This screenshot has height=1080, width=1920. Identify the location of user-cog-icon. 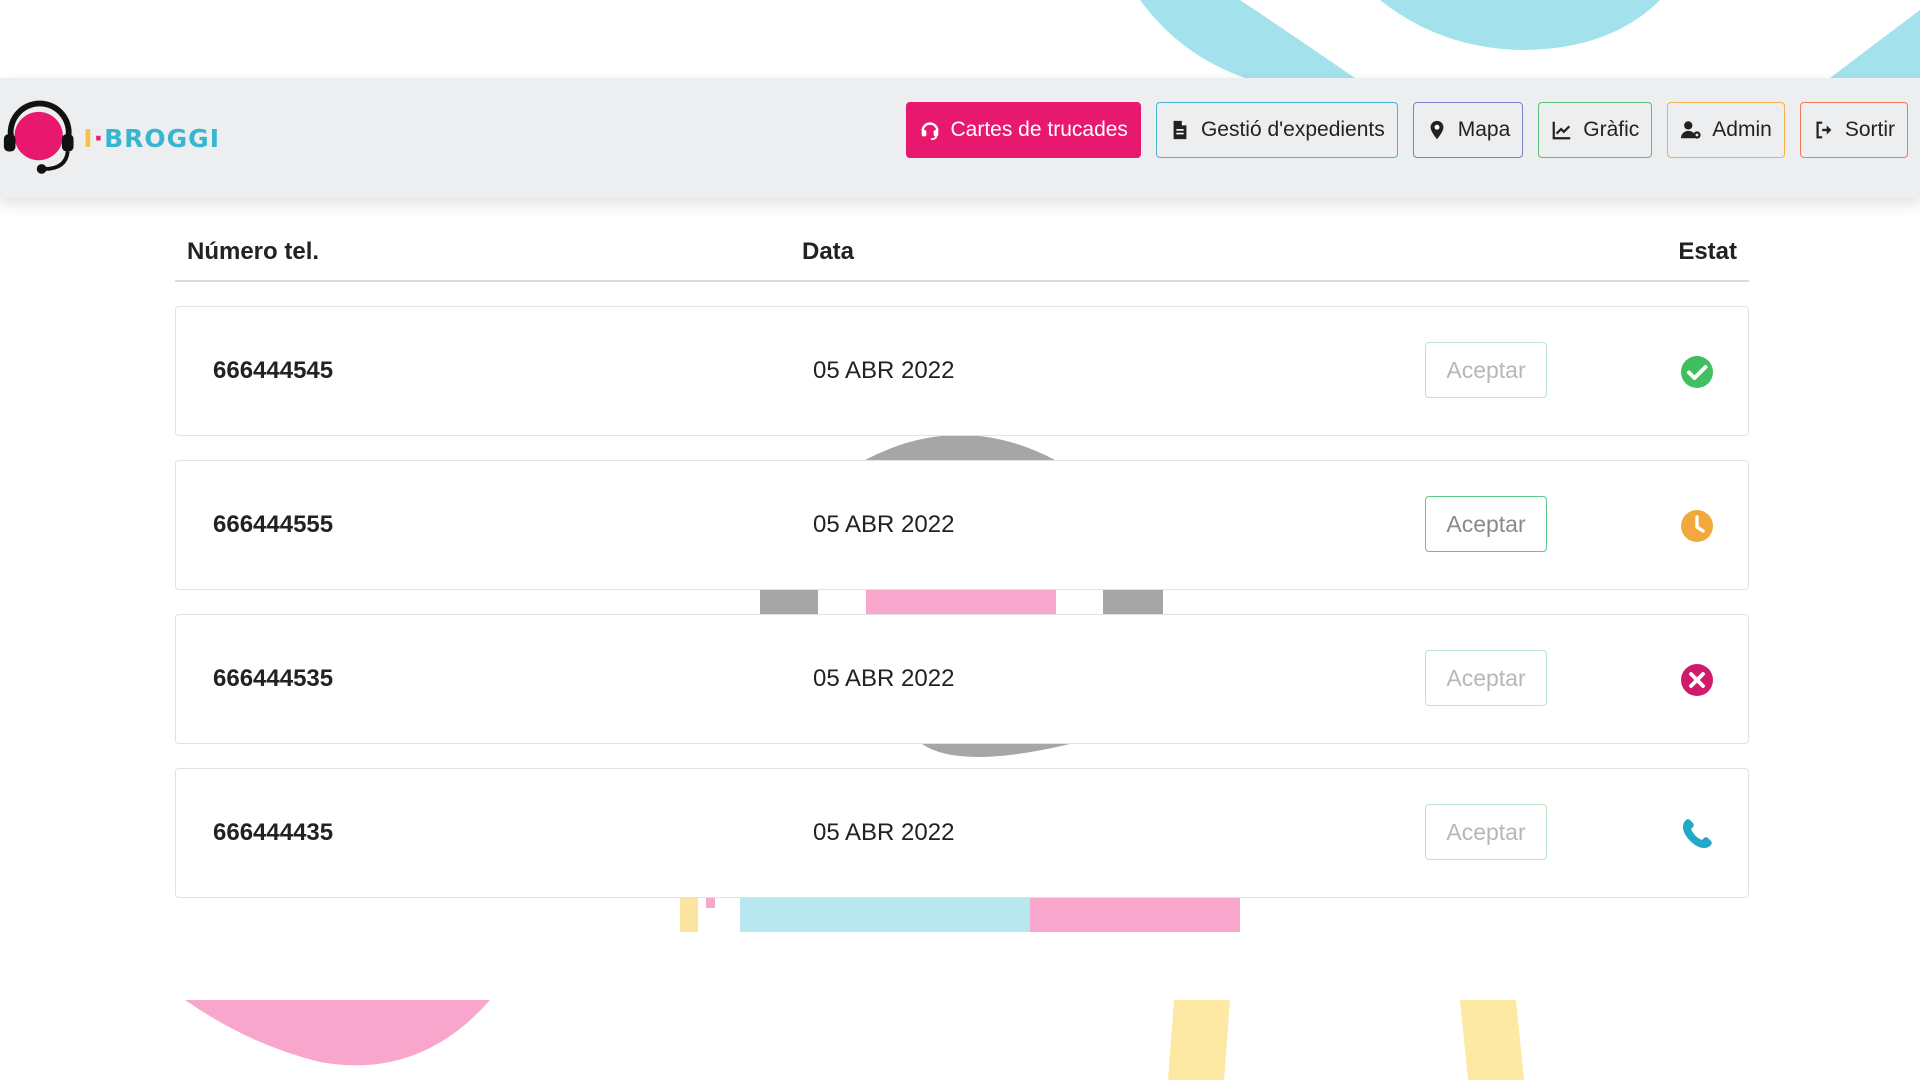
(1691, 130).